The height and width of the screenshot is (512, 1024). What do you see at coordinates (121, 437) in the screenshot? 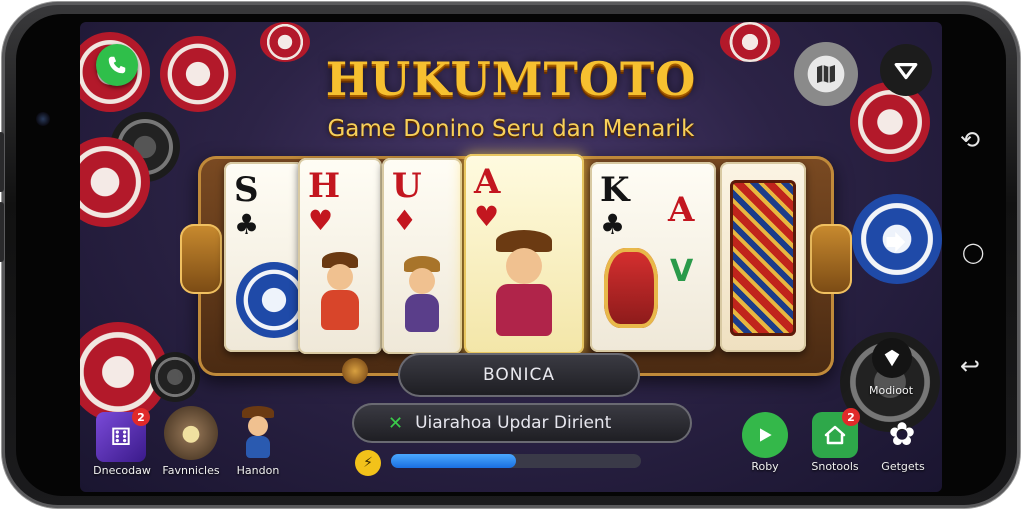
I see `dice-grid-icon: ⚅` at bounding box center [121, 437].